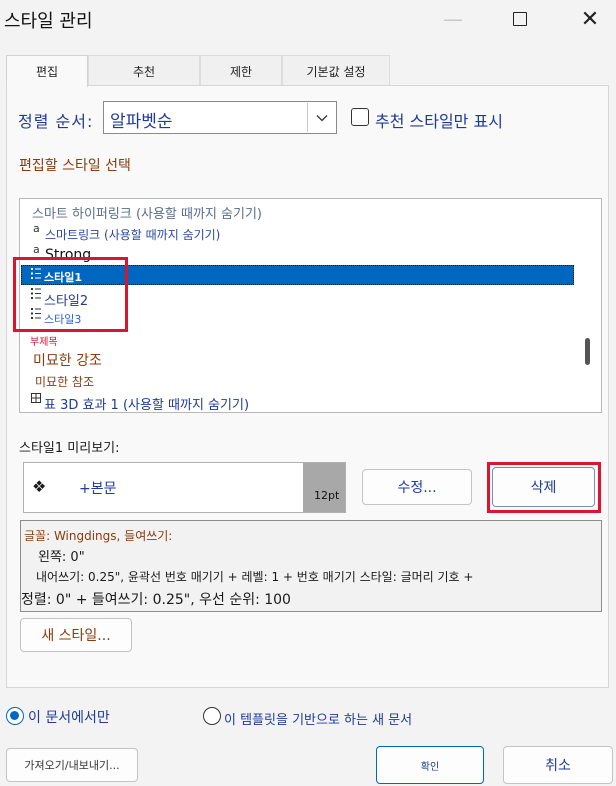 Image resolution: width=616 pixels, height=786 pixels. Describe the element at coordinates (588, 305) in the screenshot. I see `list-scrollbar` at that location.